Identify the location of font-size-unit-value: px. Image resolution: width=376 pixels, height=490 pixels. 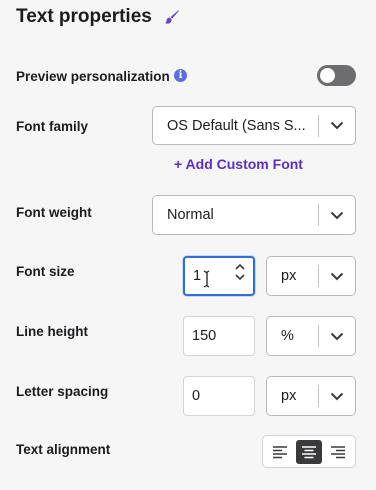
(289, 276).